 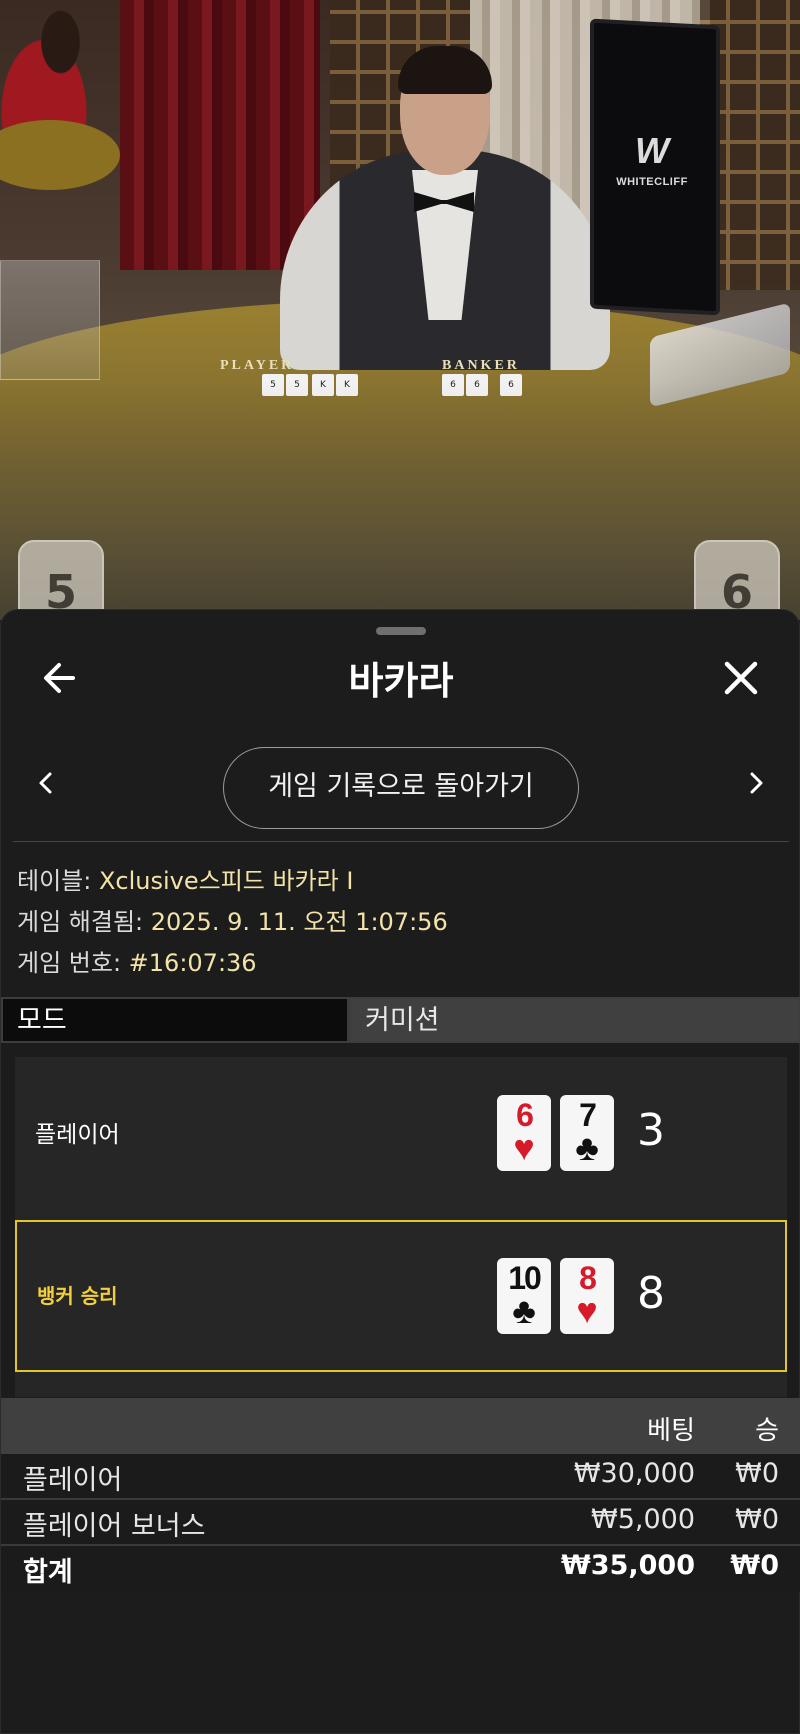 What do you see at coordinates (226, 881) in the screenshot?
I see `info-table-value: Xclusive스피드 바카라 I` at bounding box center [226, 881].